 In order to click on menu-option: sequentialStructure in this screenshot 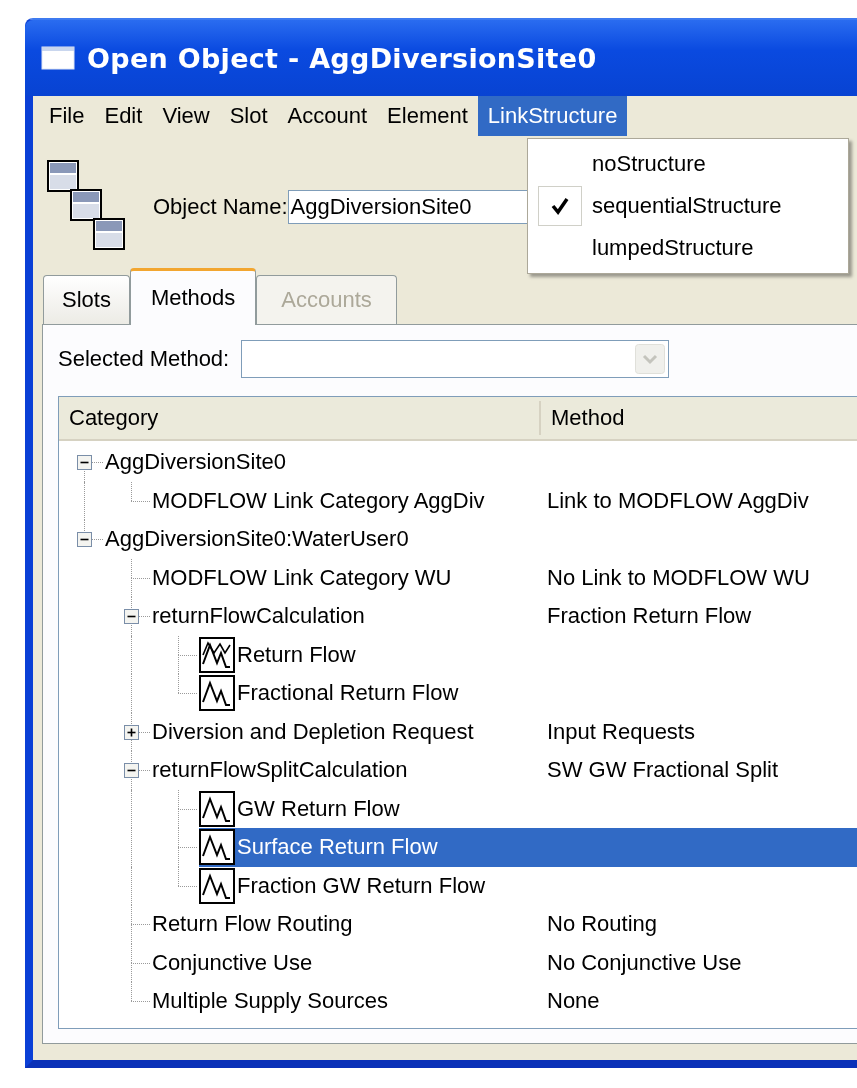, I will do `click(688, 206)`.